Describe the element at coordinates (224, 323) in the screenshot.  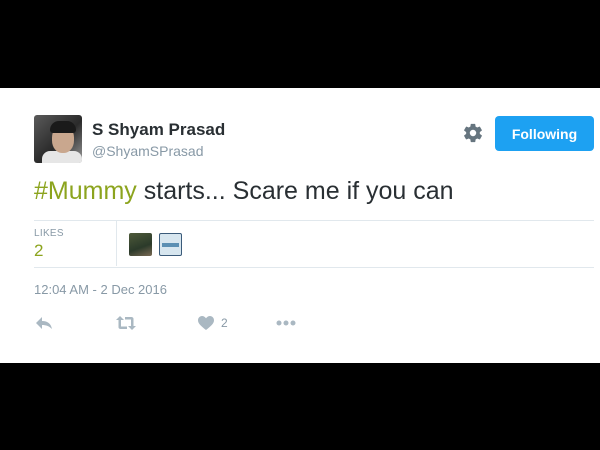
I see `like-action-count: 2` at that location.